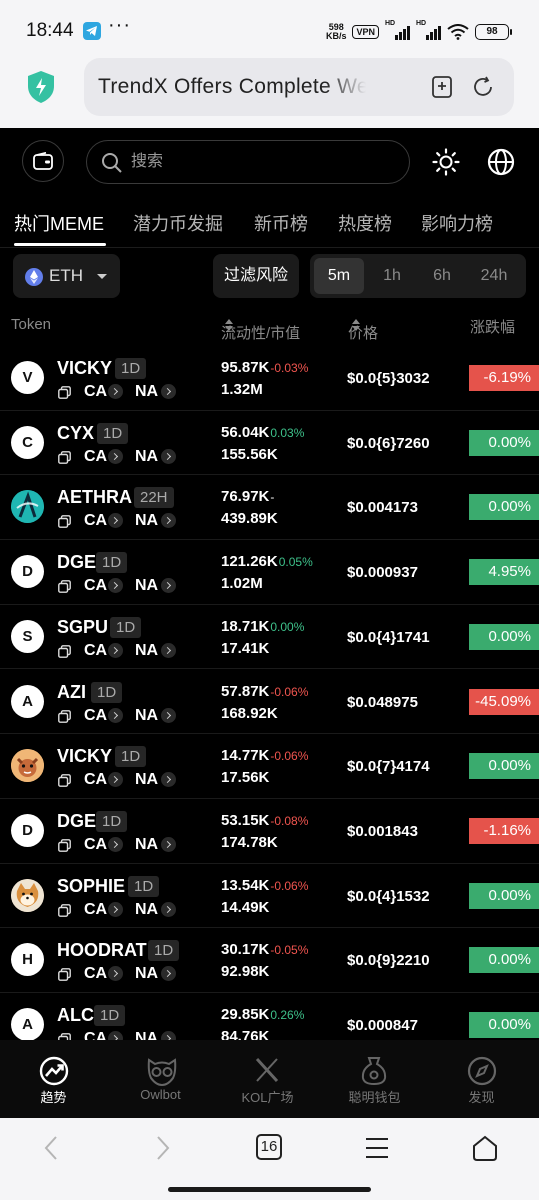 Image resolution: width=539 pixels, height=1200 pixels. What do you see at coordinates (281, 223) in the screenshot?
I see `tab-new-coins: 新币榜` at bounding box center [281, 223].